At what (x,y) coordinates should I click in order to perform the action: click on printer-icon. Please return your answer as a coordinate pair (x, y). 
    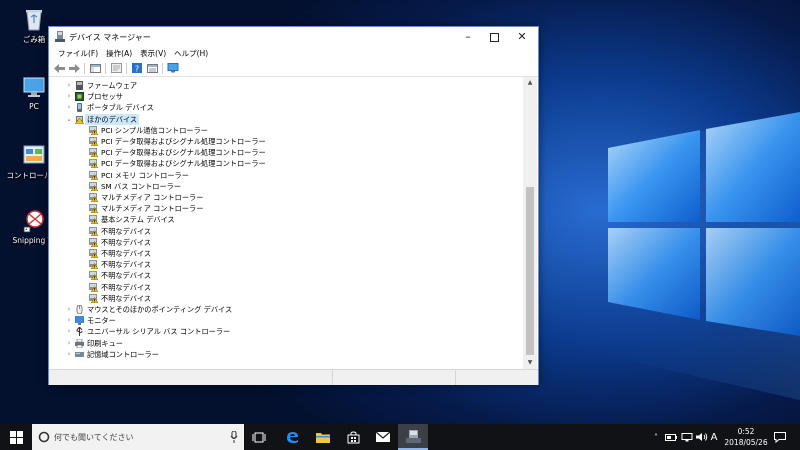
    Looking at the image, I should click on (79, 343).